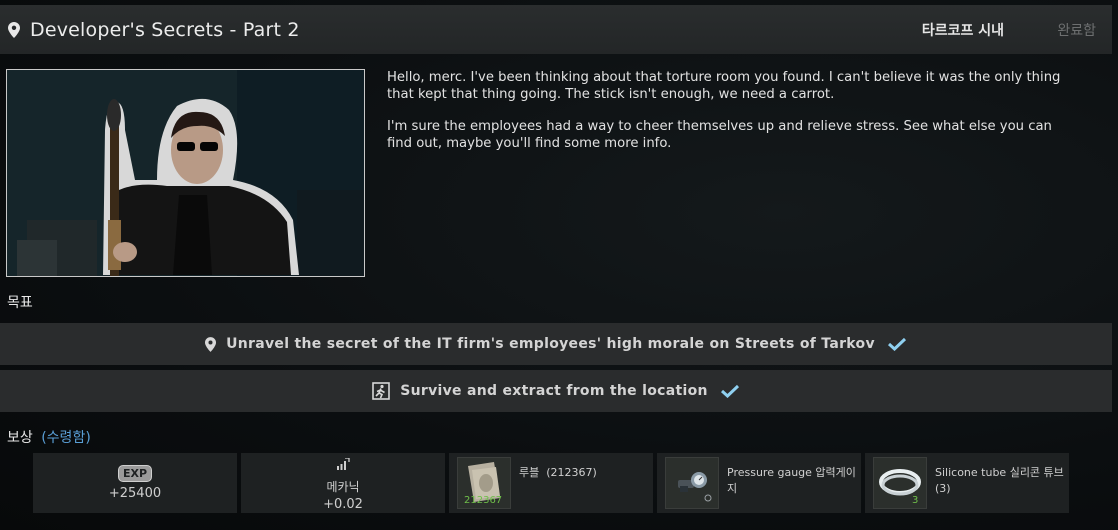 The height and width of the screenshot is (530, 1118). What do you see at coordinates (551, 483) in the screenshot?
I see `reward-item: 212367 루블 (212367)` at bounding box center [551, 483].